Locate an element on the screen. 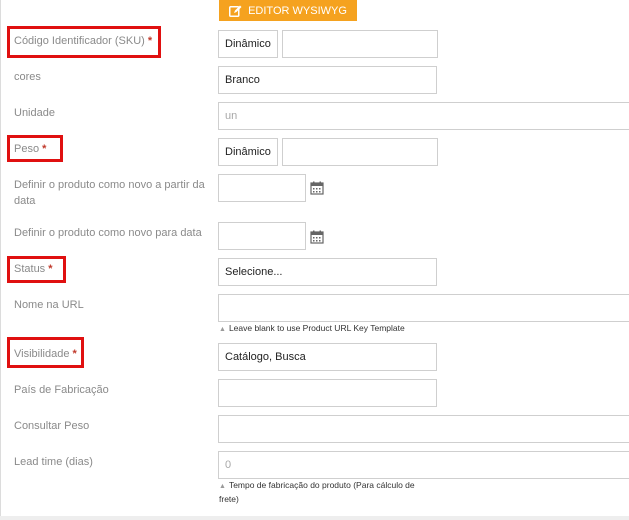  visibilidade-select: Catálogo, Busca is located at coordinates (327, 357).